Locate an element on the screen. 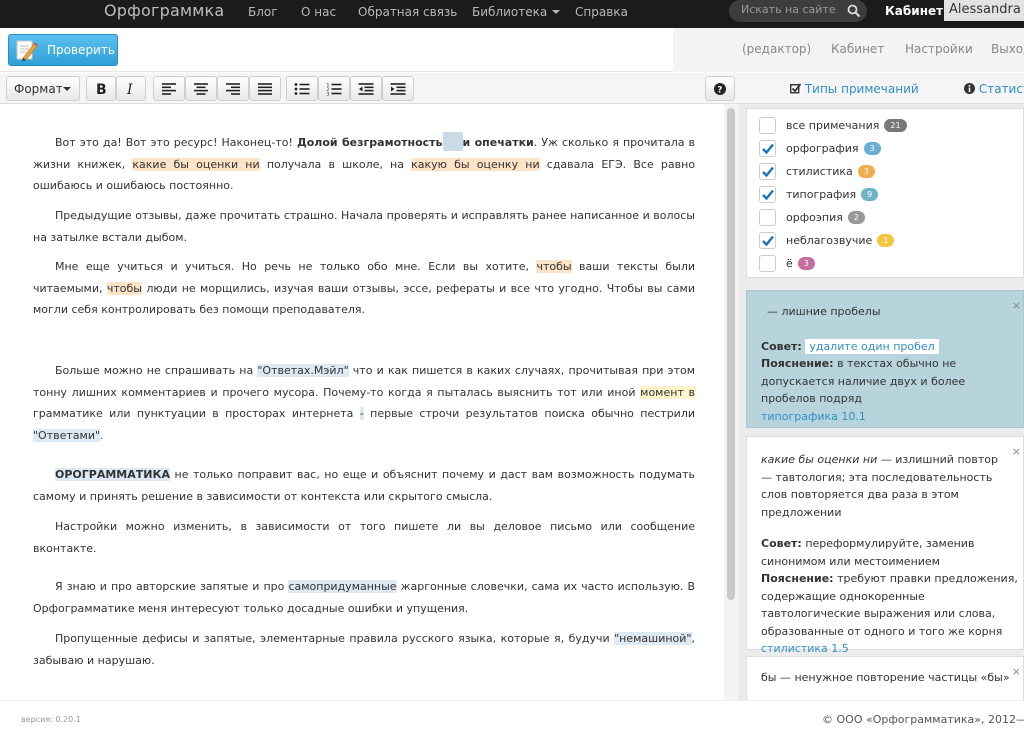 The image size is (1024, 736). spelling-highlight: самопридуманные is located at coordinates (342, 586).